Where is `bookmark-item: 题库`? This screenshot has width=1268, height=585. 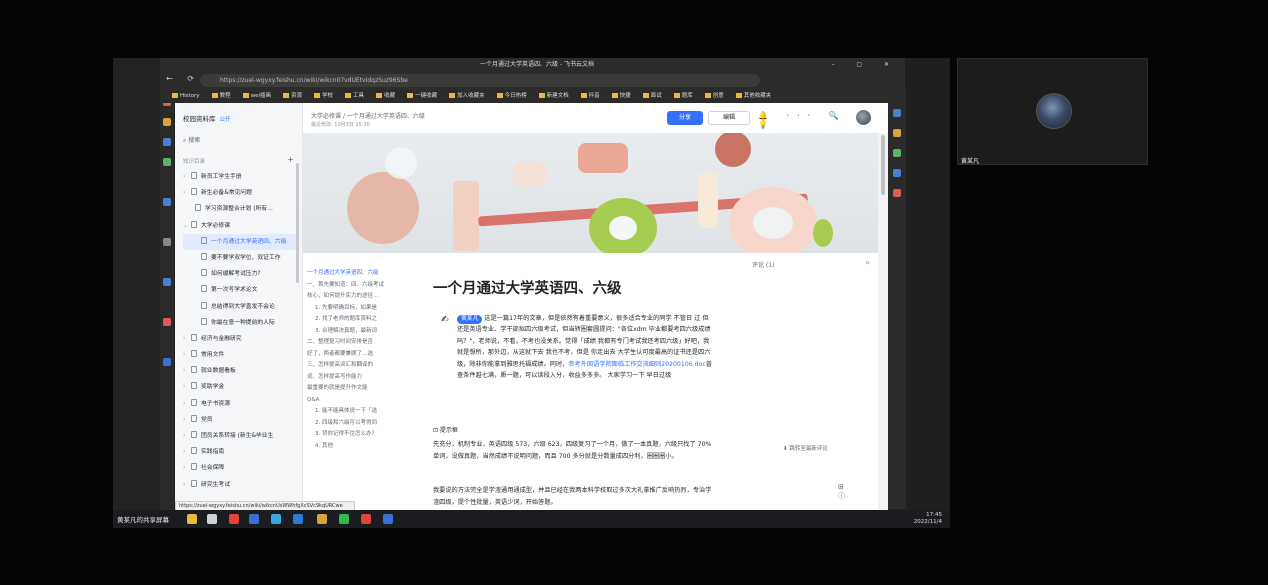 bookmark-item: 题库 is located at coordinates (683, 96).